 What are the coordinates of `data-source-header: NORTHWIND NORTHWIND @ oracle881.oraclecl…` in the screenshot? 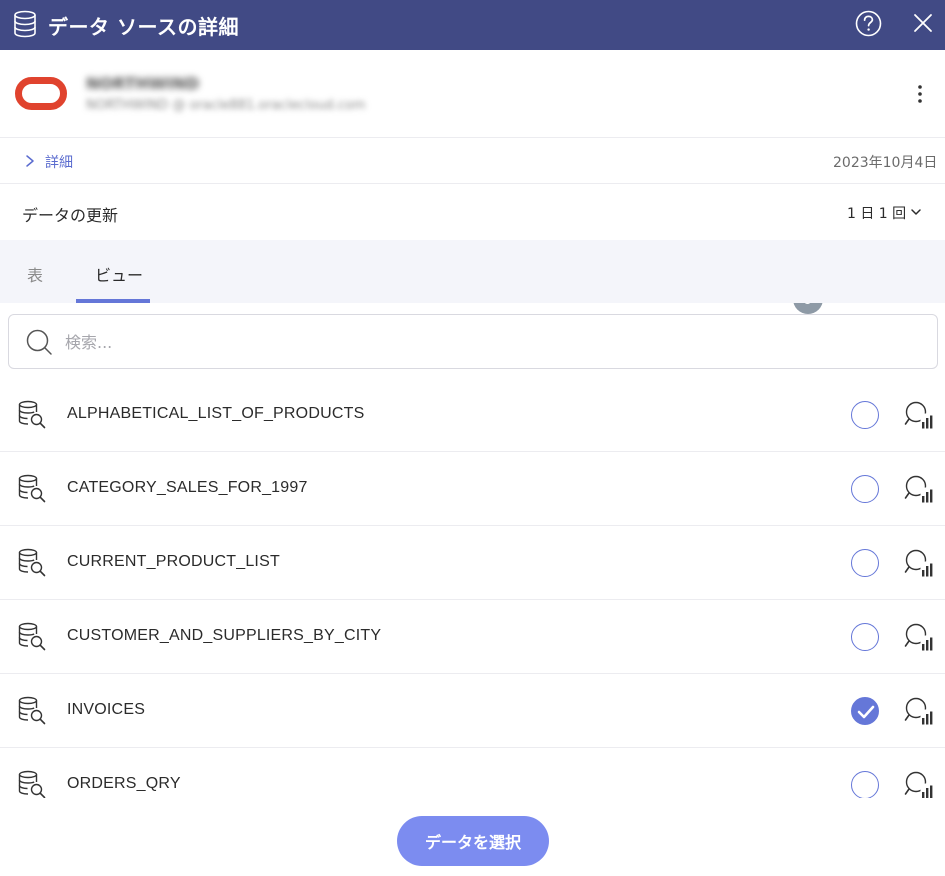 It's located at (472, 94).